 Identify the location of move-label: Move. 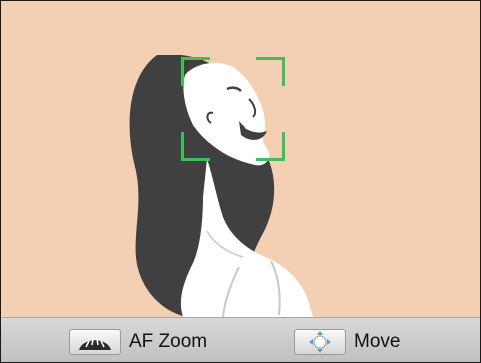
(377, 341).